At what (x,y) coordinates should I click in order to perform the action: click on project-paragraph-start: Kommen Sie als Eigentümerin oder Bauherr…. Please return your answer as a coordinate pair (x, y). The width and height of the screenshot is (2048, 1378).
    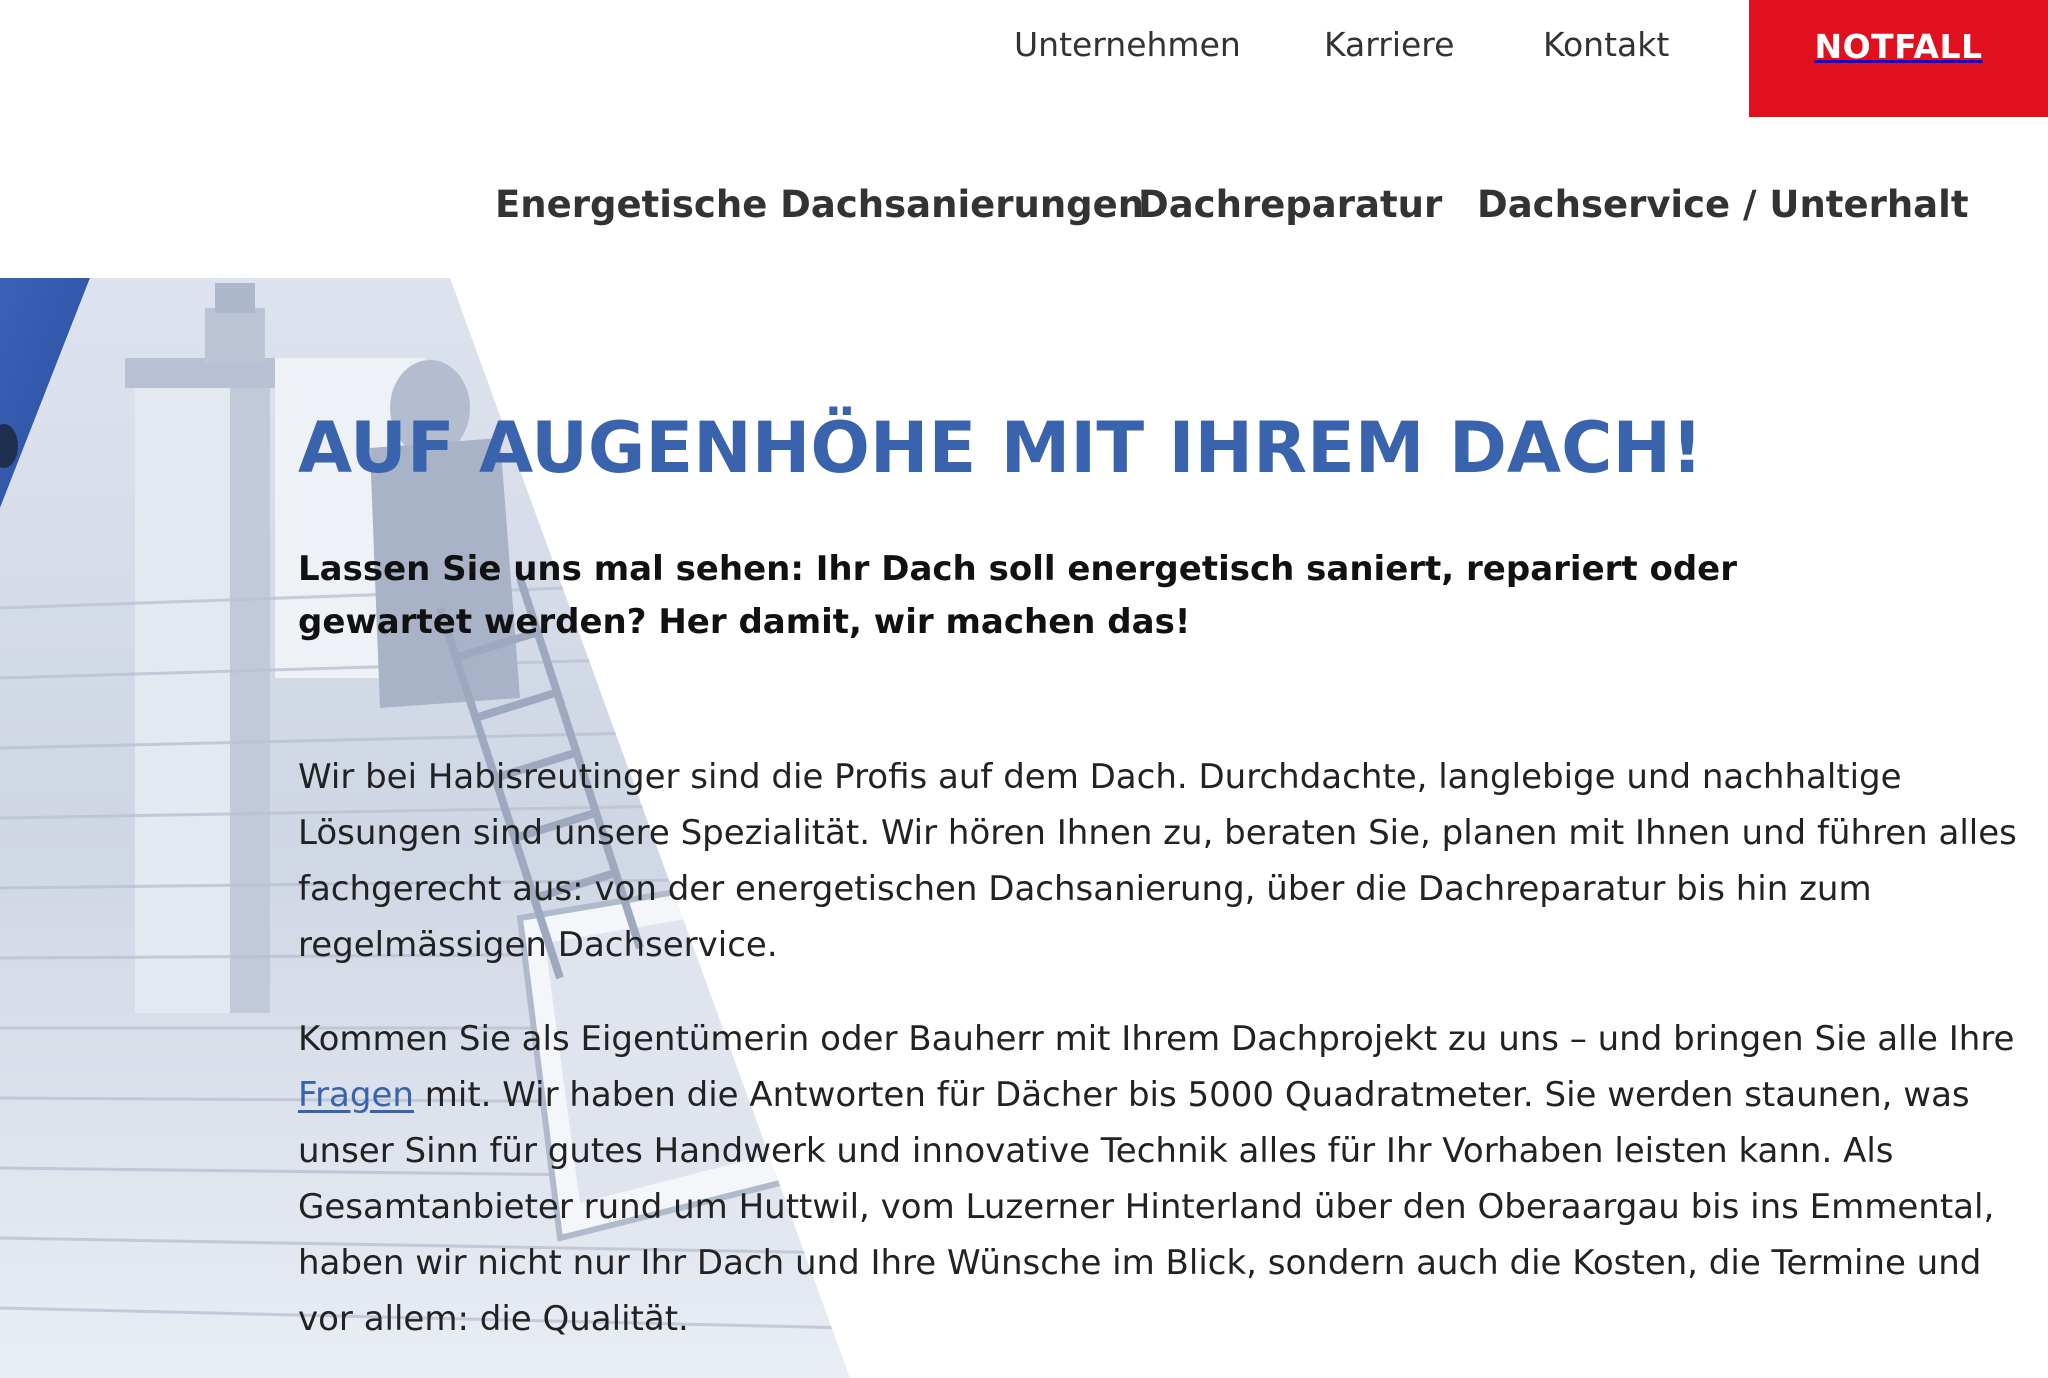
    Looking at the image, I should click on (1156, 1039).